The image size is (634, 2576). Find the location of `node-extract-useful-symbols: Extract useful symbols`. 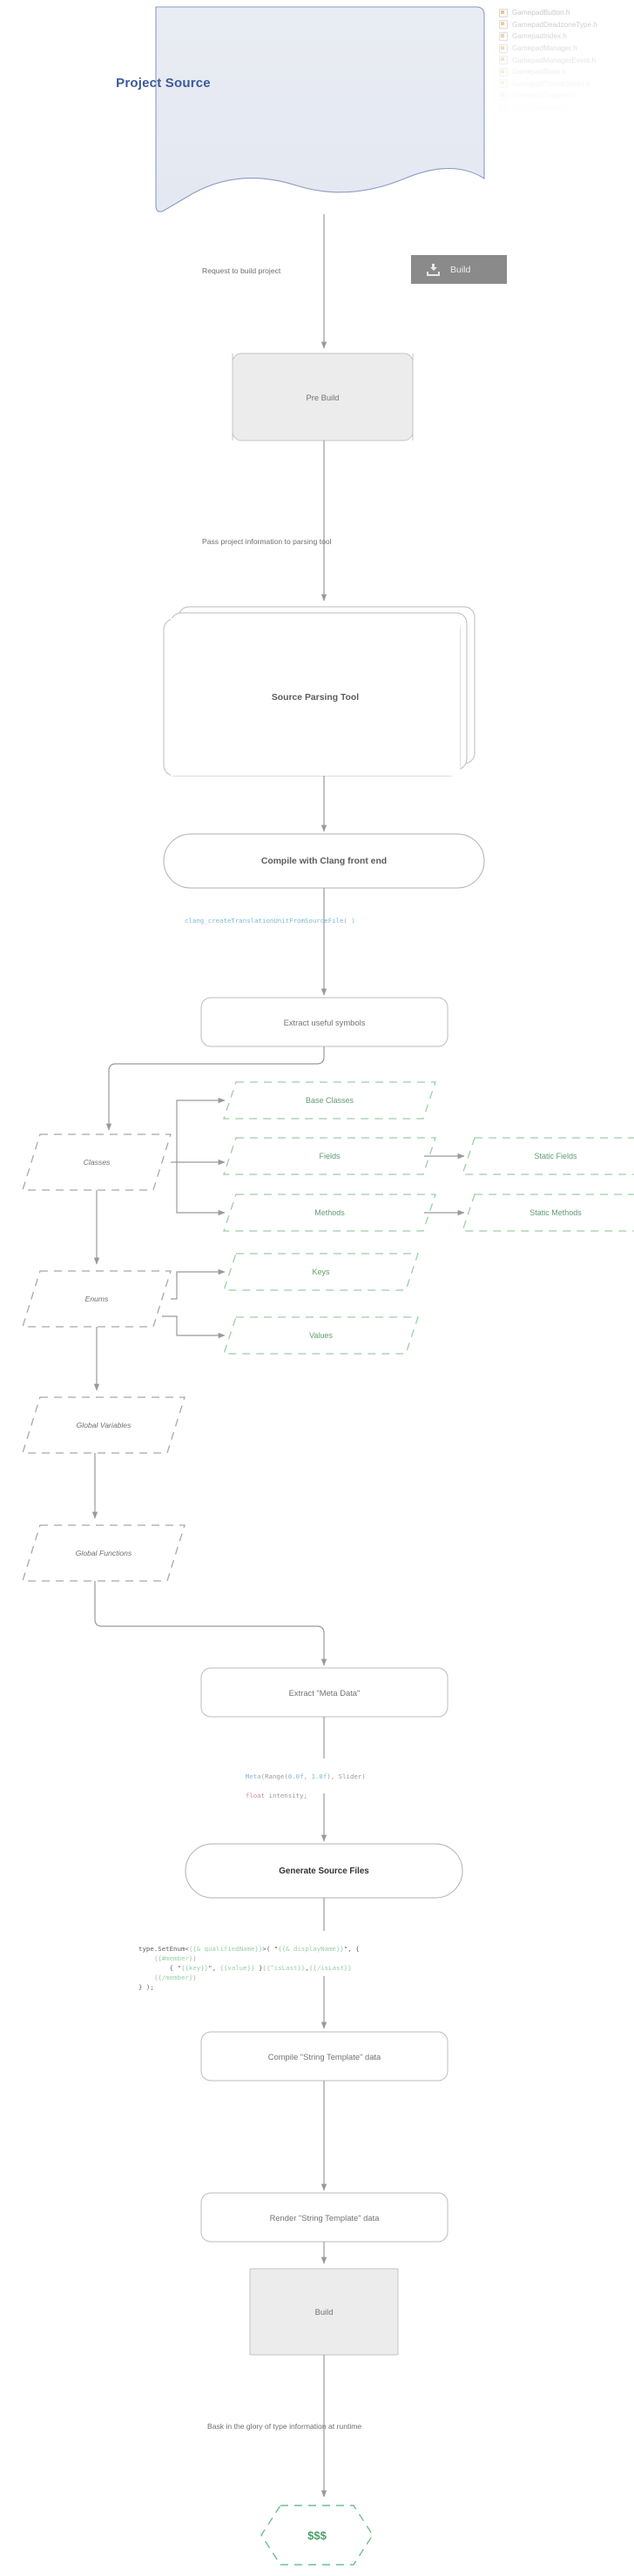

node-extract-useful-symbols: Extract useful symbols is located at coordinates (324, 1022).